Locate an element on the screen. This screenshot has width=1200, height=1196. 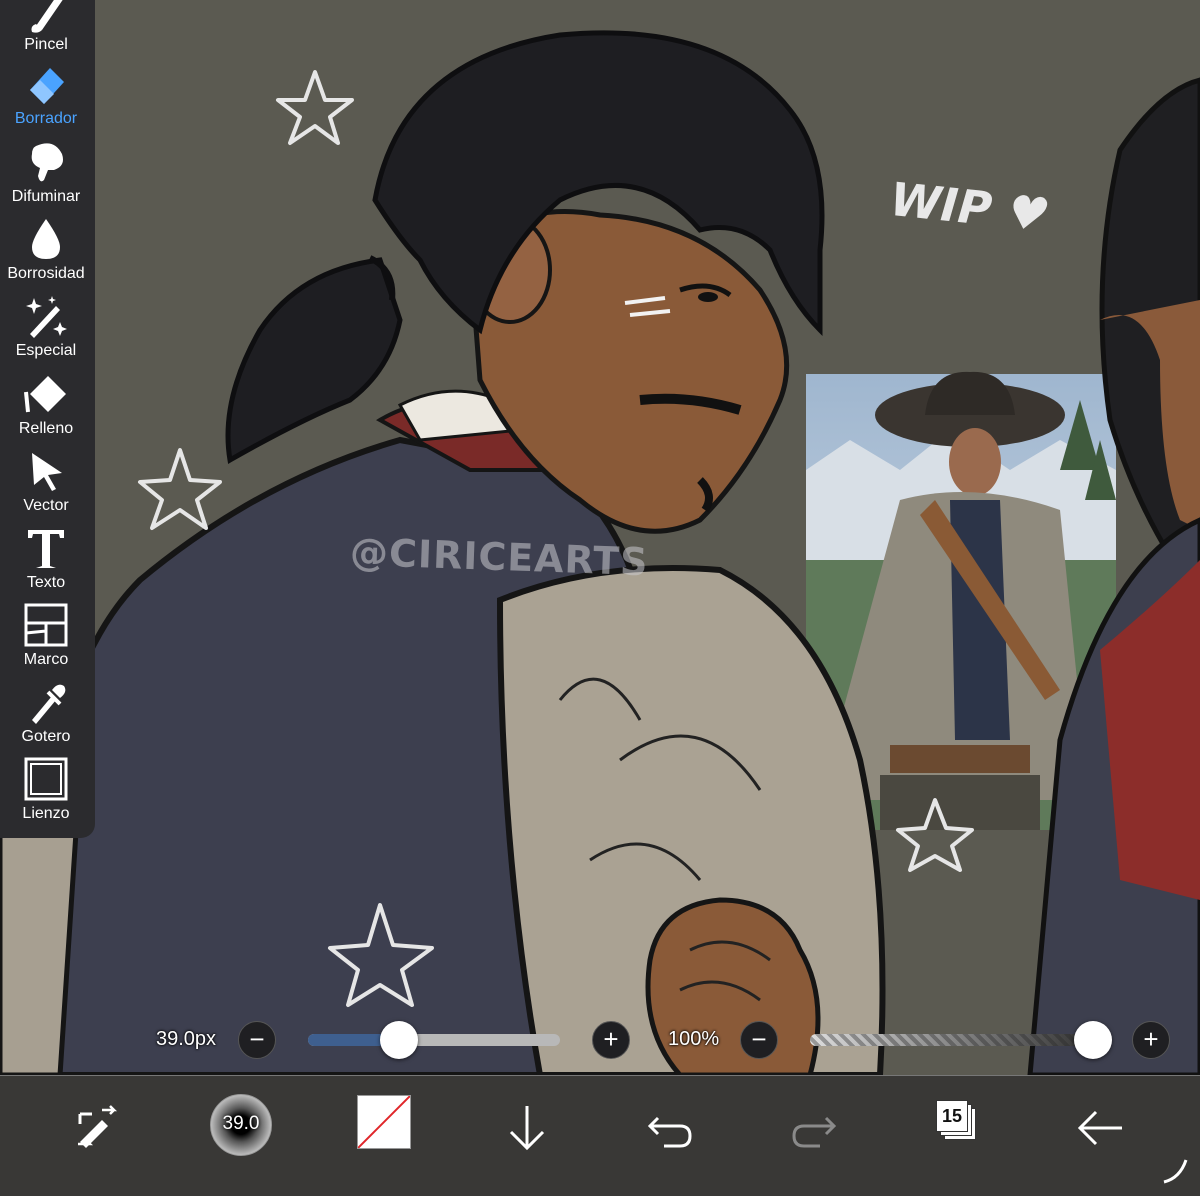
layer-count: 15 is located at coordinates (952, 1116).